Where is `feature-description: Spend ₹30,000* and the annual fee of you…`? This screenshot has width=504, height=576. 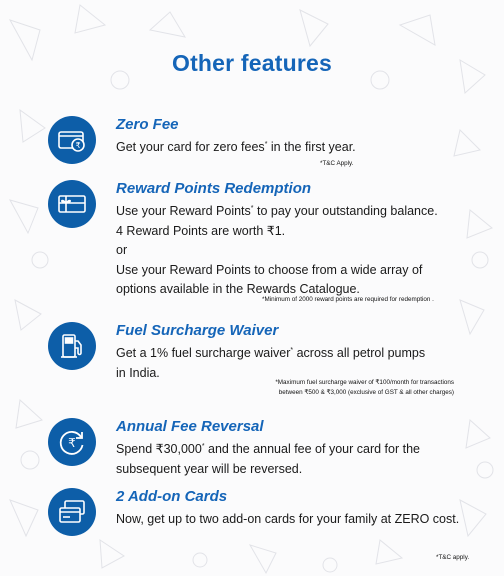 feature-description: Spend ₹30,000* and the annual fee of you… is located at coordinates (268, 459).